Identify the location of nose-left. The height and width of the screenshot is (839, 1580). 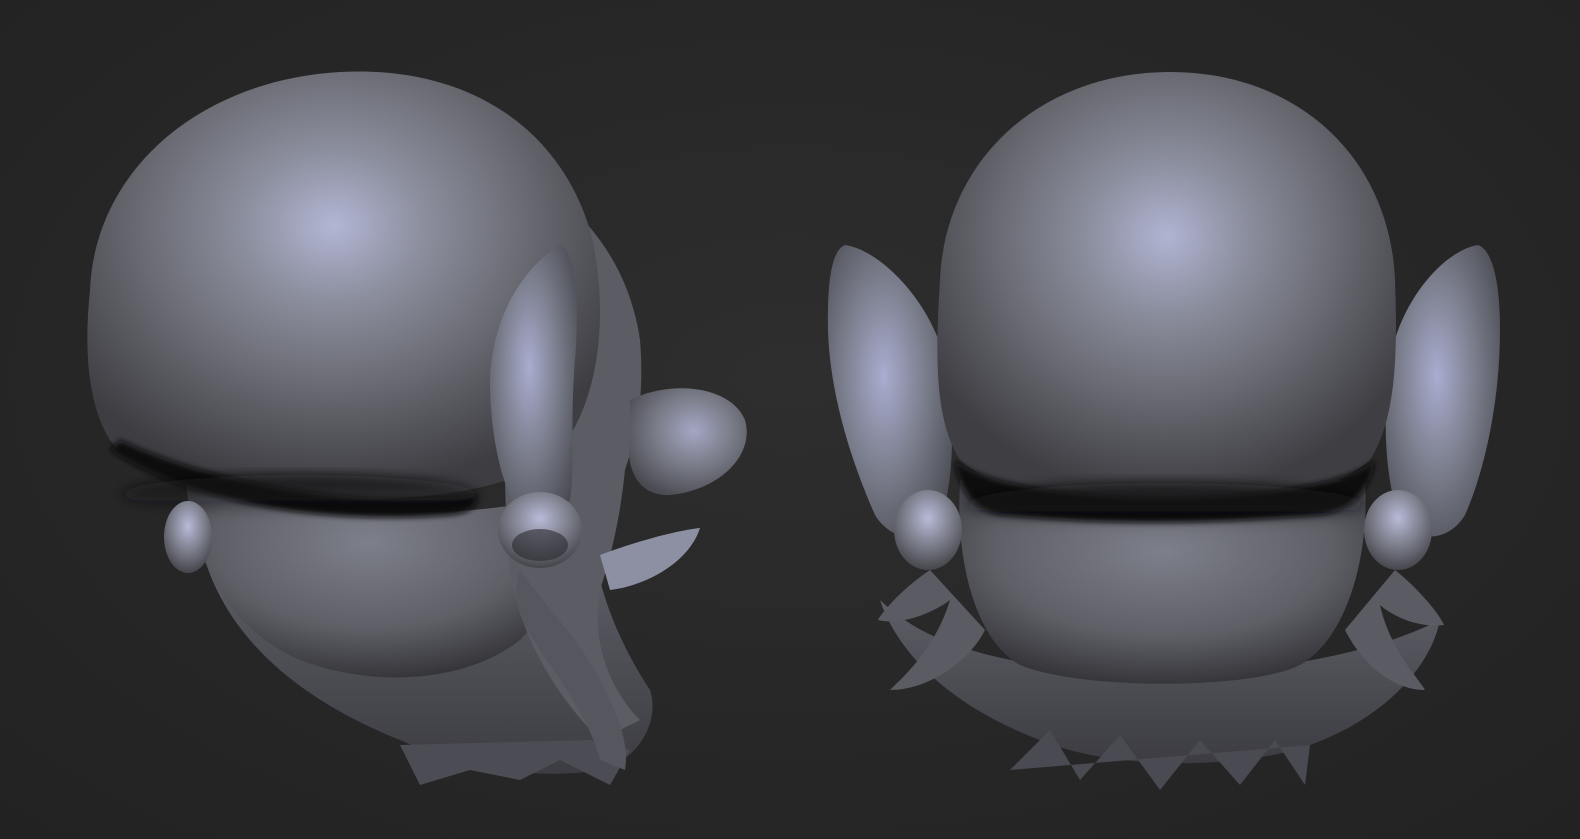
(688, 442).